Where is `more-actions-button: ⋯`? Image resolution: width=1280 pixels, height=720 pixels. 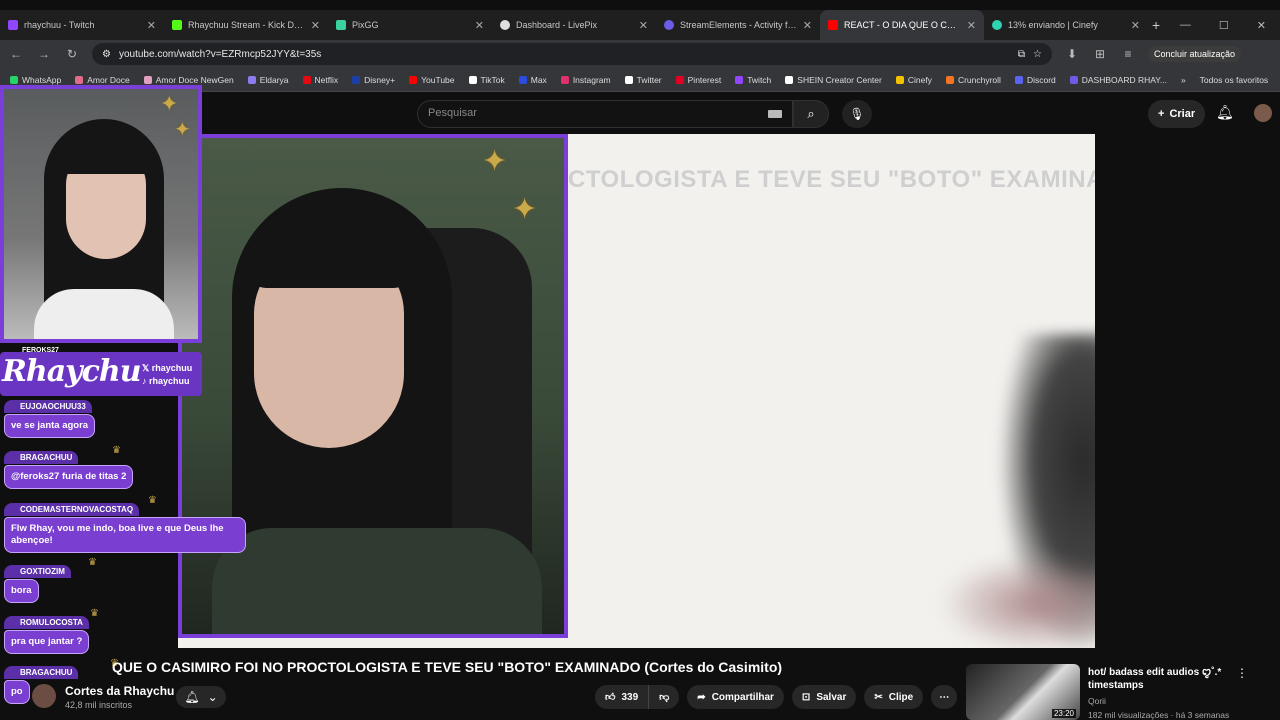
more-actions-button: ⋯ is located at coordinates (944, 697).